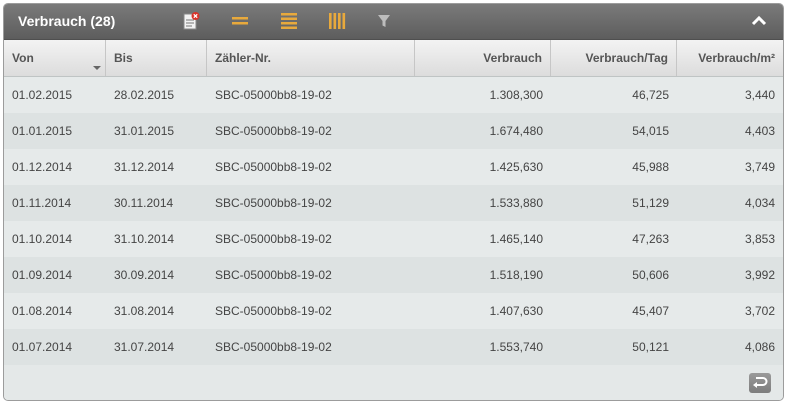 This screenshot has width=788, height=404. Describe the element at coordinates (42, 275) in the screenshot. I see `table-cell: 01.09.2014` at that location.